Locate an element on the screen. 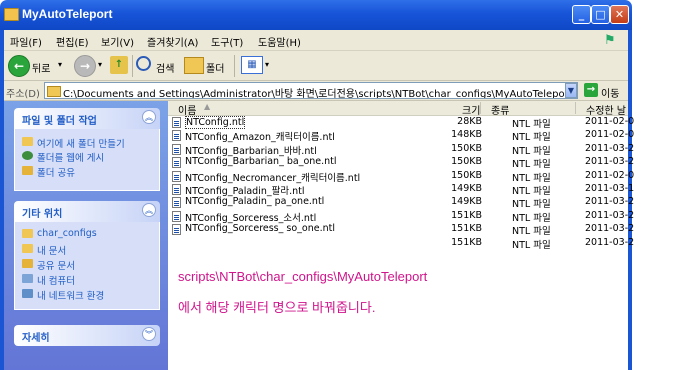 Image resolution: width=680 pixels, height=370 pixels. forward-dropdown-icon: ▾ is located at coordinates (100, 64).